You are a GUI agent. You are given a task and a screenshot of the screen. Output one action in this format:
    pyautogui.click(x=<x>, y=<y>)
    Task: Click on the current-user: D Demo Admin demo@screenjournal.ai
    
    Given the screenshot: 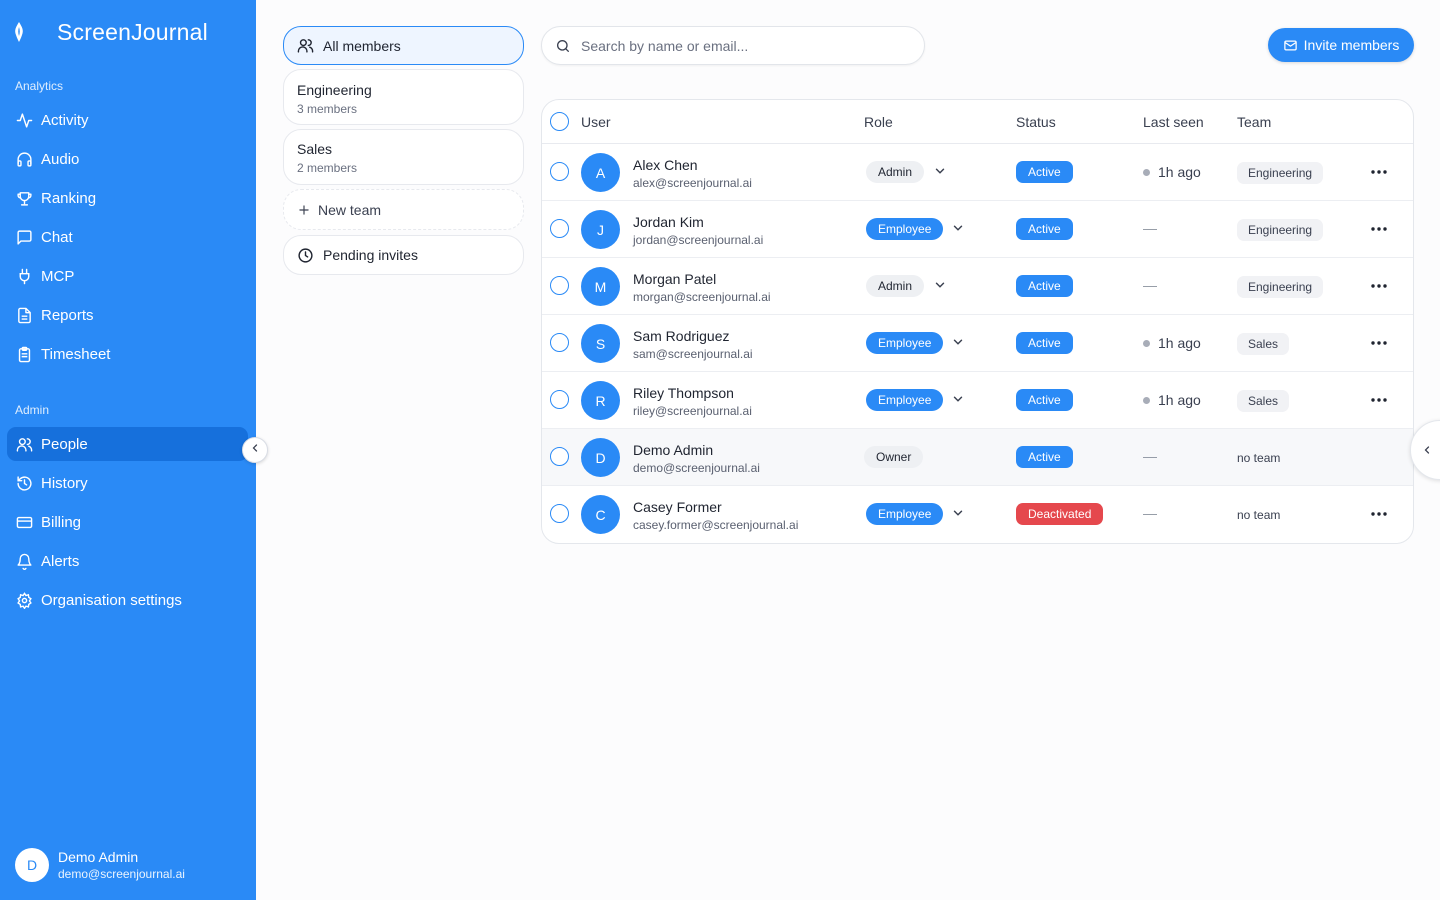 What is the action you would take?
    pyautogui.click(x=100, y=865)
    